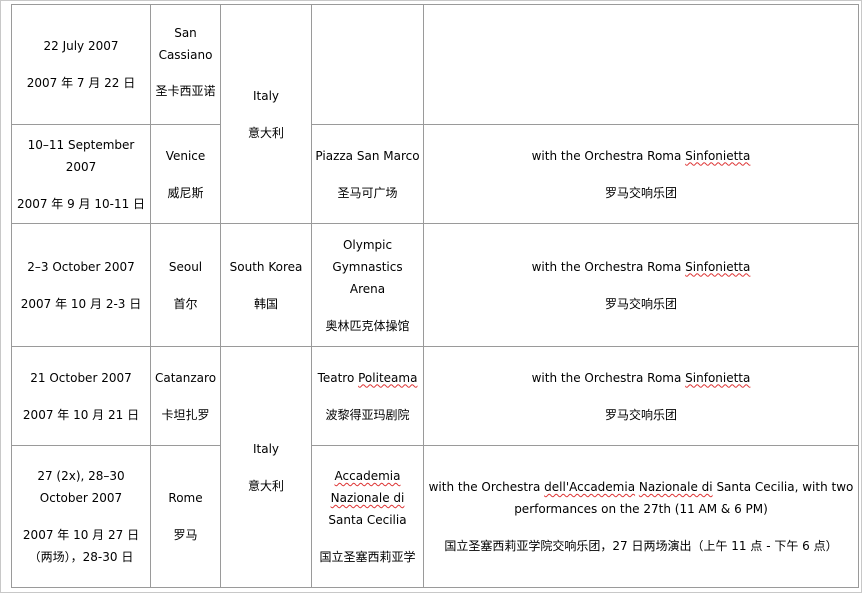 The height and width of the screenshot is (595, 864). Describe the element at coordinates (81, 285) in the screenshot. I see `date-cell: 2–3 October 2007 2007 年 10 月 2-3 日` at that location.